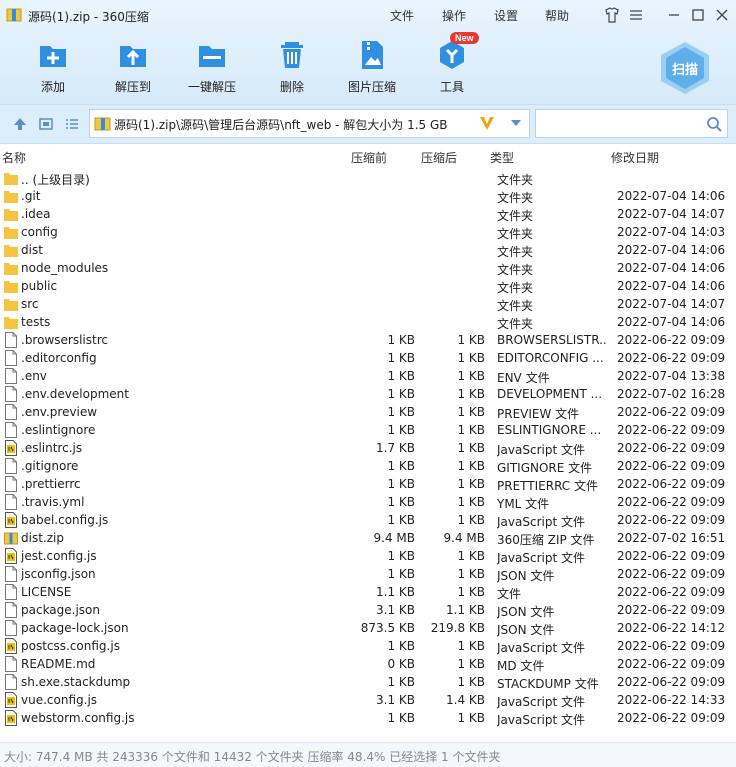  I want to click on file-type: 文件, so click(509, 594).